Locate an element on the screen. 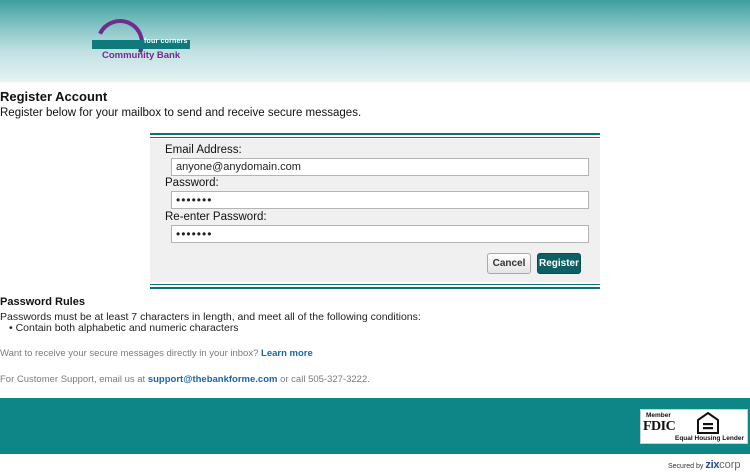 This screenshot has height=472, width=750. secured-by: Secured by zixcorp is located at coordinates (704, 465).